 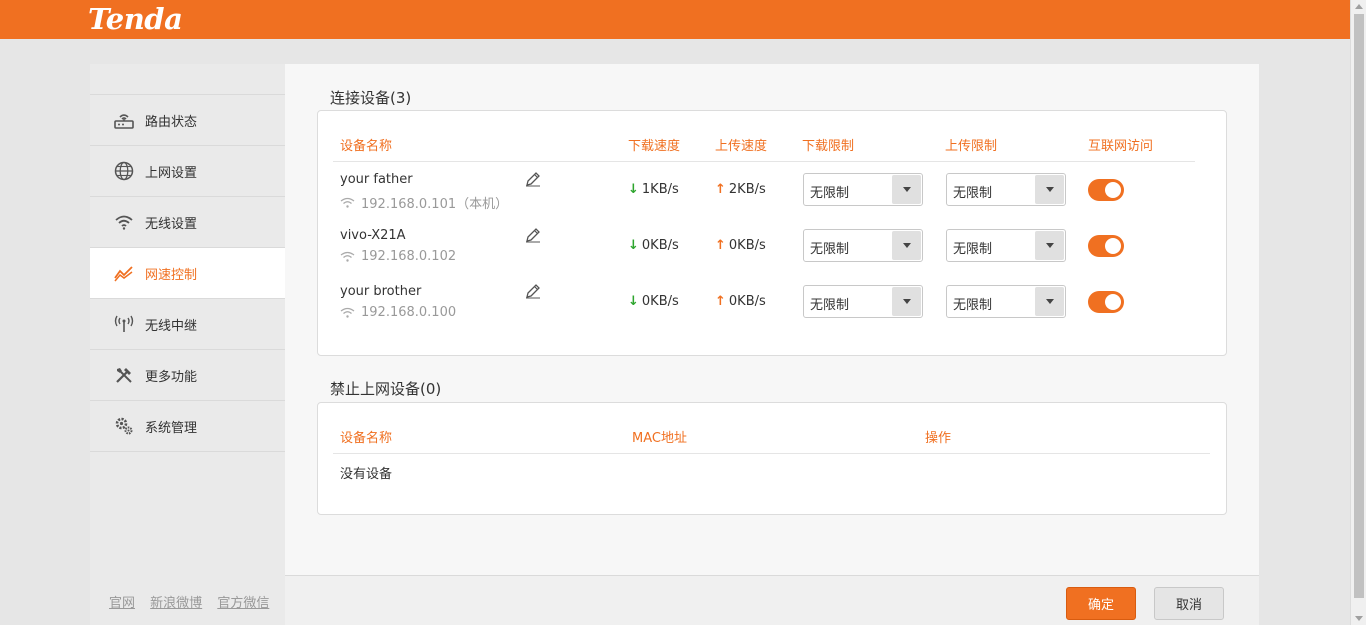 I want to click on sidebar-item-label: 无线中继, so click(x=171, y=326).